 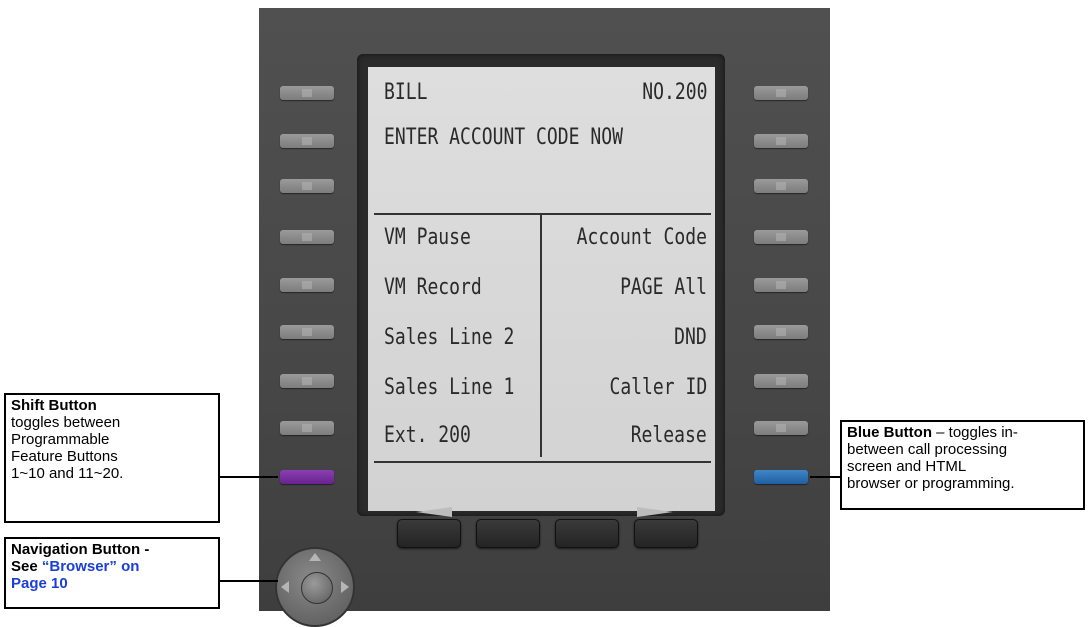 I want to click on callout-blue-line4: browser or programming., so click(x=931, y=483).